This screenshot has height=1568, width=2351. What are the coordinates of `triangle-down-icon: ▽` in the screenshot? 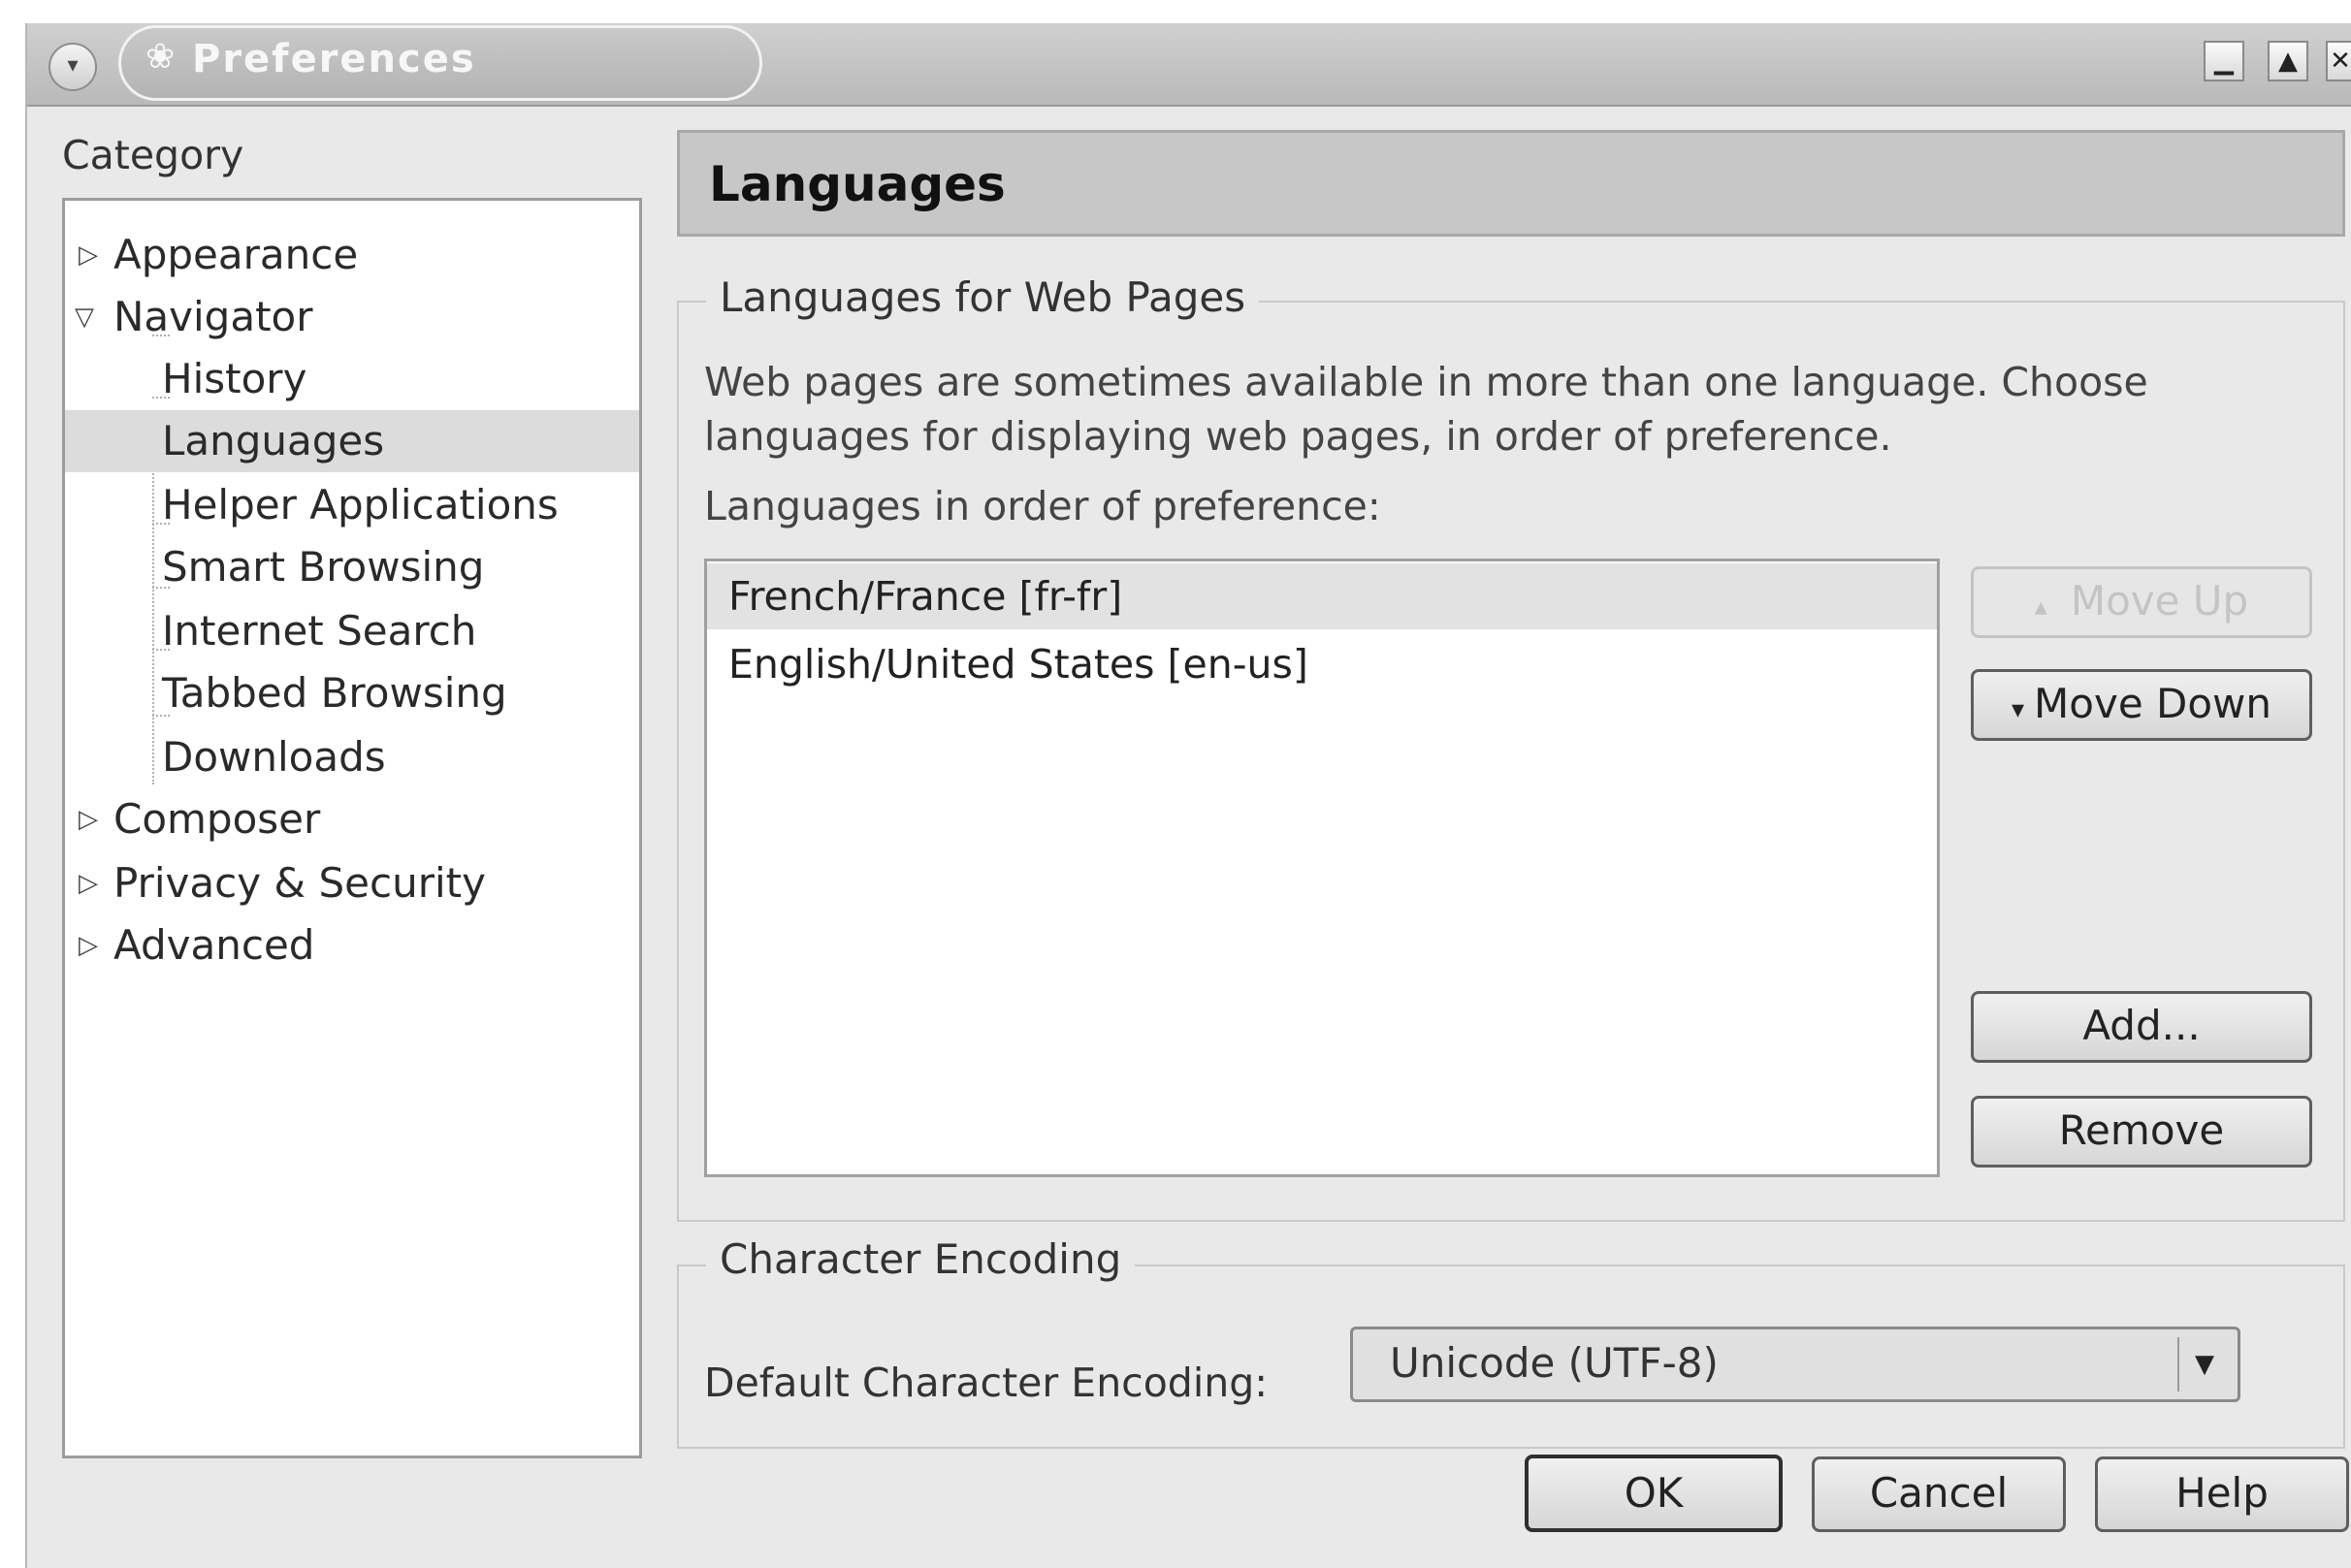 It's located at (84, 317).